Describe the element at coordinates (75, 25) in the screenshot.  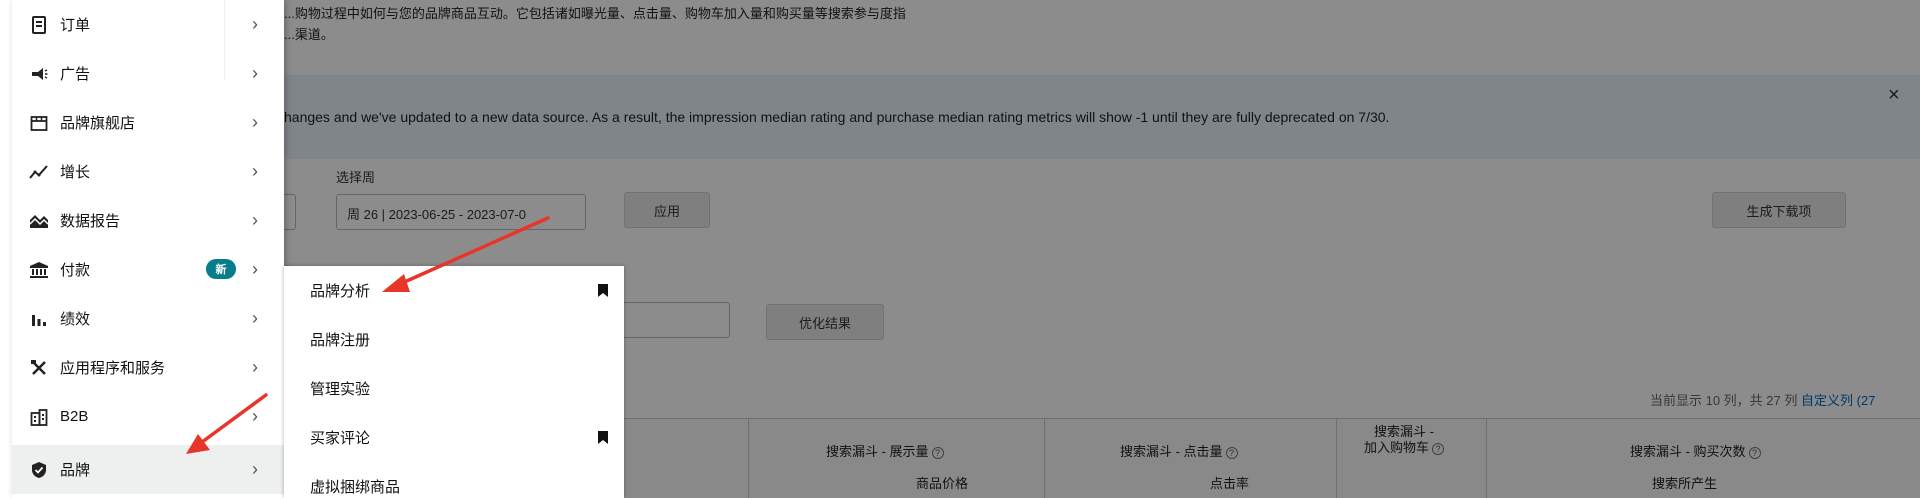
I see `nav-item-label: 订单` at that location.